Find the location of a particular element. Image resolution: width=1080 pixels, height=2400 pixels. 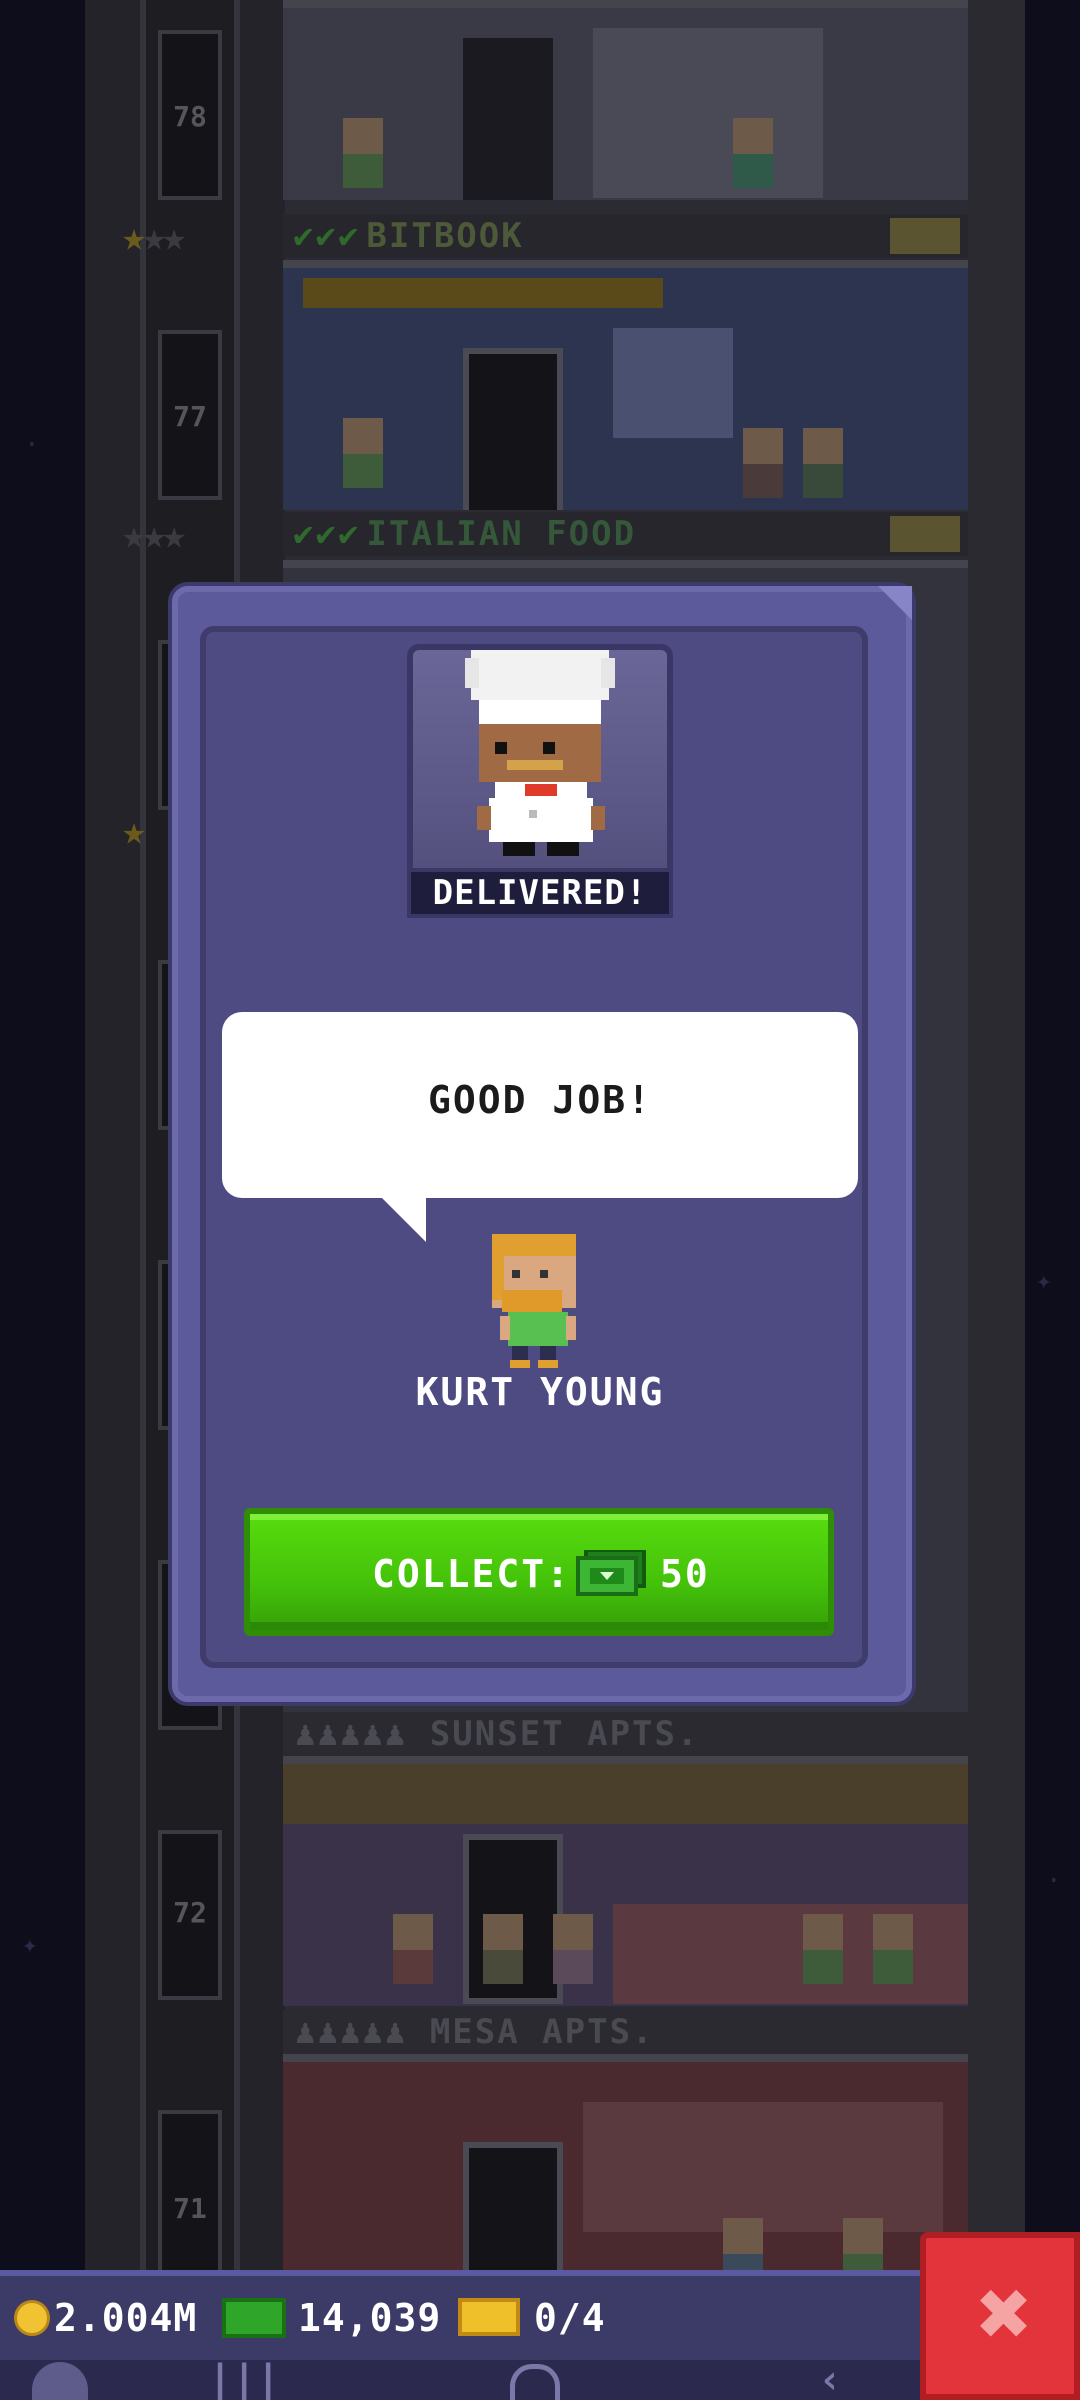

system-nav-bar is located at coordinates (460, 2380).